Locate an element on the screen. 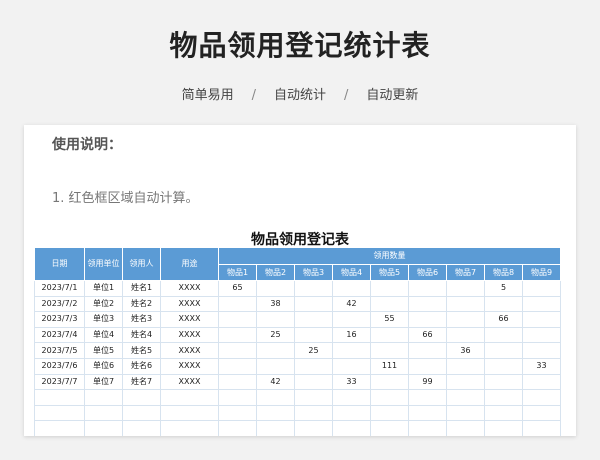  cell-date: 2023/7/7 is located at coordinates (59, 382).